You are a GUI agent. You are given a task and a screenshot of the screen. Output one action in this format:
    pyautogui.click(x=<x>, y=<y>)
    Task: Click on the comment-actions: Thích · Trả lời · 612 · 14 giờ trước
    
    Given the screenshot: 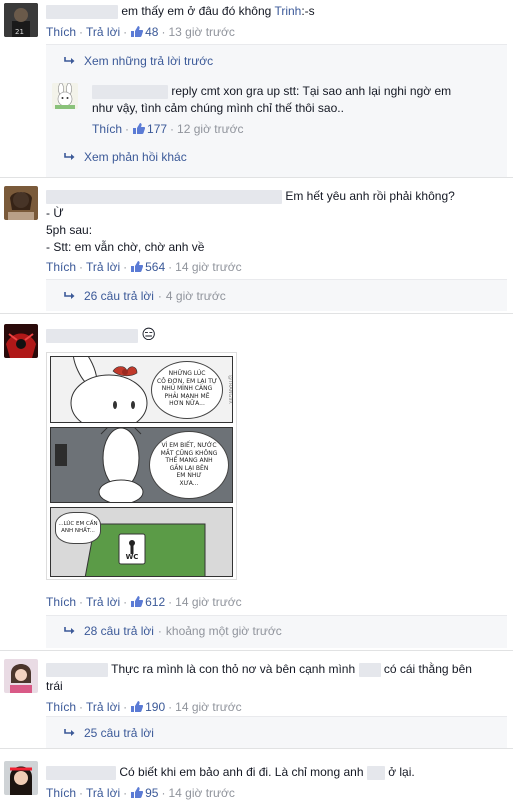 What is the action you would take?
    pyautogui.click(x=276, y=602)
    